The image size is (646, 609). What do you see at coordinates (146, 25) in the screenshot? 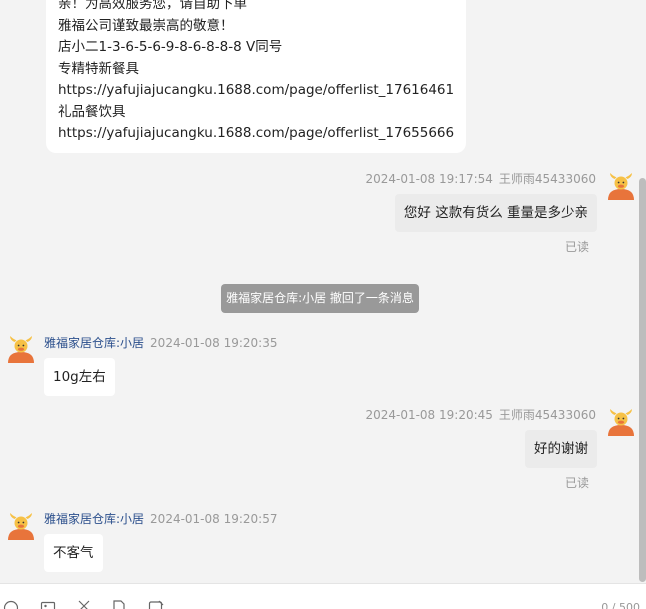
I see `message-line: 雅福公司谨致最崇高的敬意！` at bounding box center [146, 25].